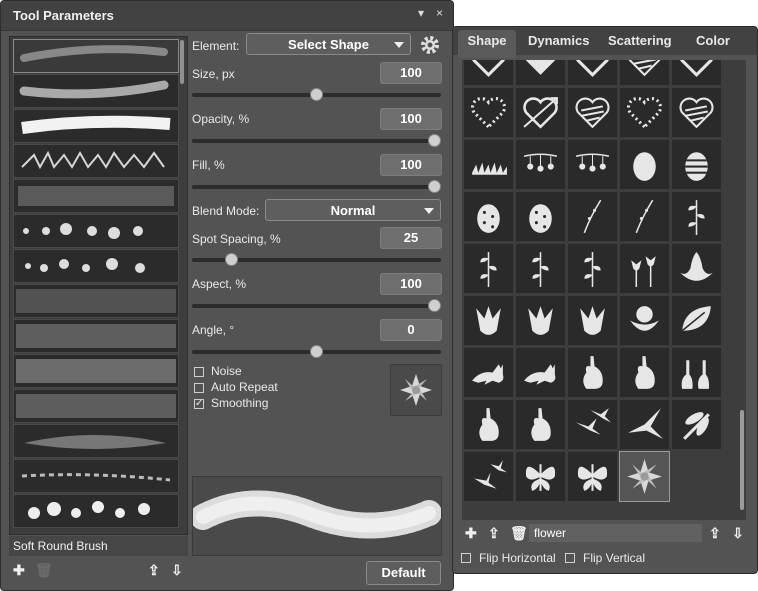 Image resolution: width=758 pixels, height=591 pixels. I want to click on shape-cell-rabbits, so click(696, 372).